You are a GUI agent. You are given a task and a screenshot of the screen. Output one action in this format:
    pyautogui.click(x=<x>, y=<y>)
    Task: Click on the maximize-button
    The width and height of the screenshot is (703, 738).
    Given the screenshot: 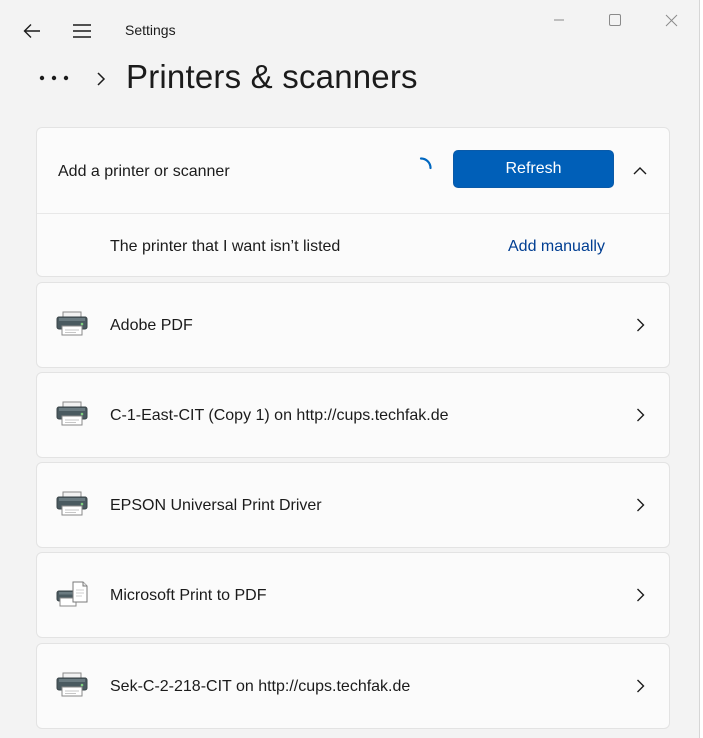 What is the action you would take?
    pyautogui.click(x=615, y=20)
    